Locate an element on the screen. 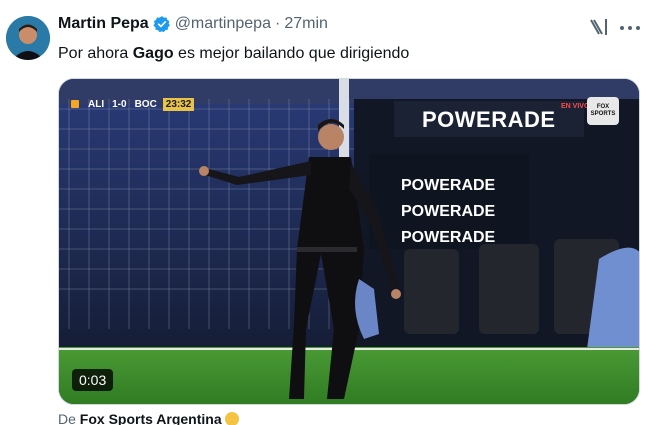 The height and width of the screenshot is (425, 645). more-options-icon is located at coordinates (630, 28).